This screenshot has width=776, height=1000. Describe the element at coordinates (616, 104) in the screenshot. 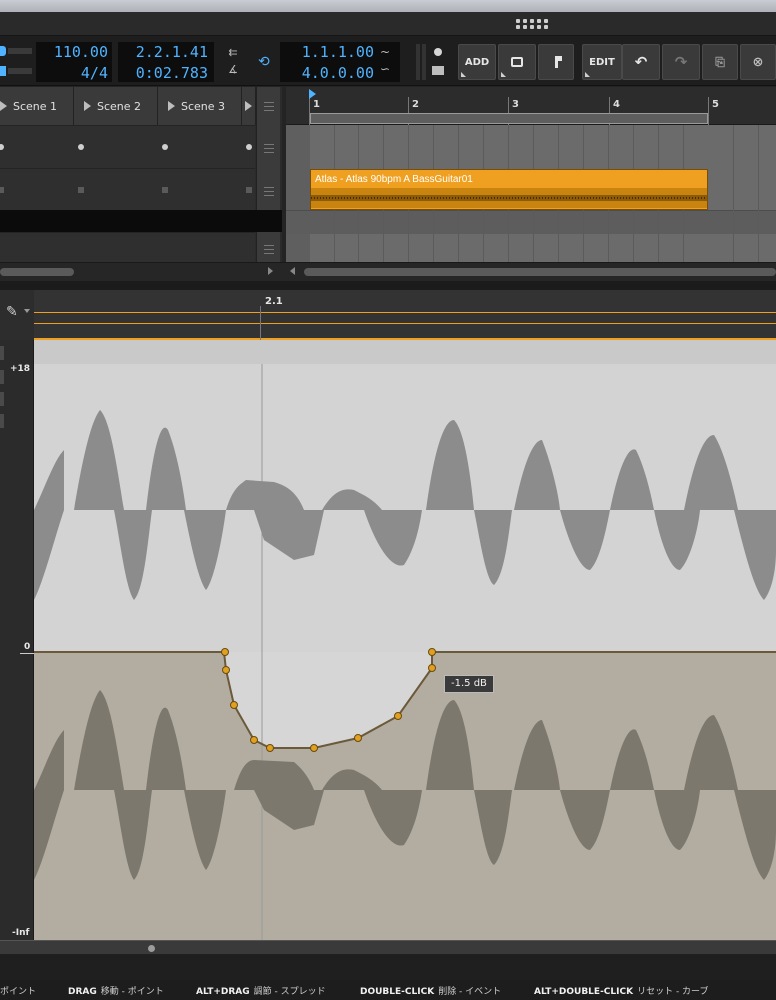

I see `bar-number: 4` at that location.